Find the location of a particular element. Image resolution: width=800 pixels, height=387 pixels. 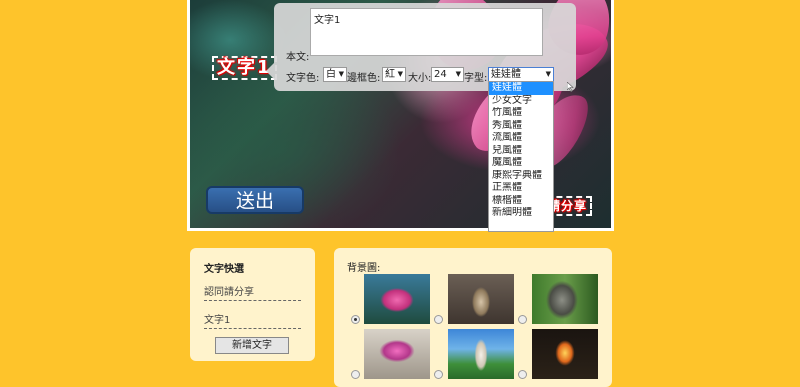

font-option: 流風體 is located at coordinates (521, 138).